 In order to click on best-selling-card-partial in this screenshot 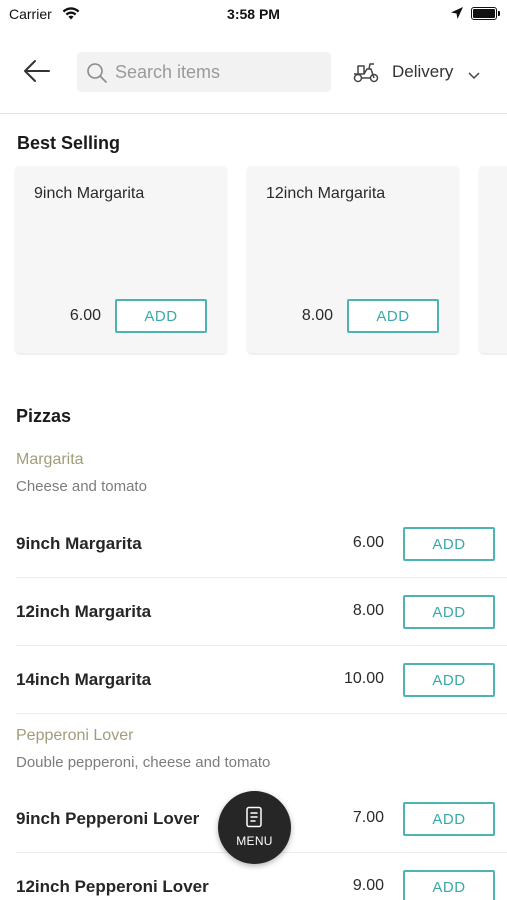, I will do `click(493, 259)`.